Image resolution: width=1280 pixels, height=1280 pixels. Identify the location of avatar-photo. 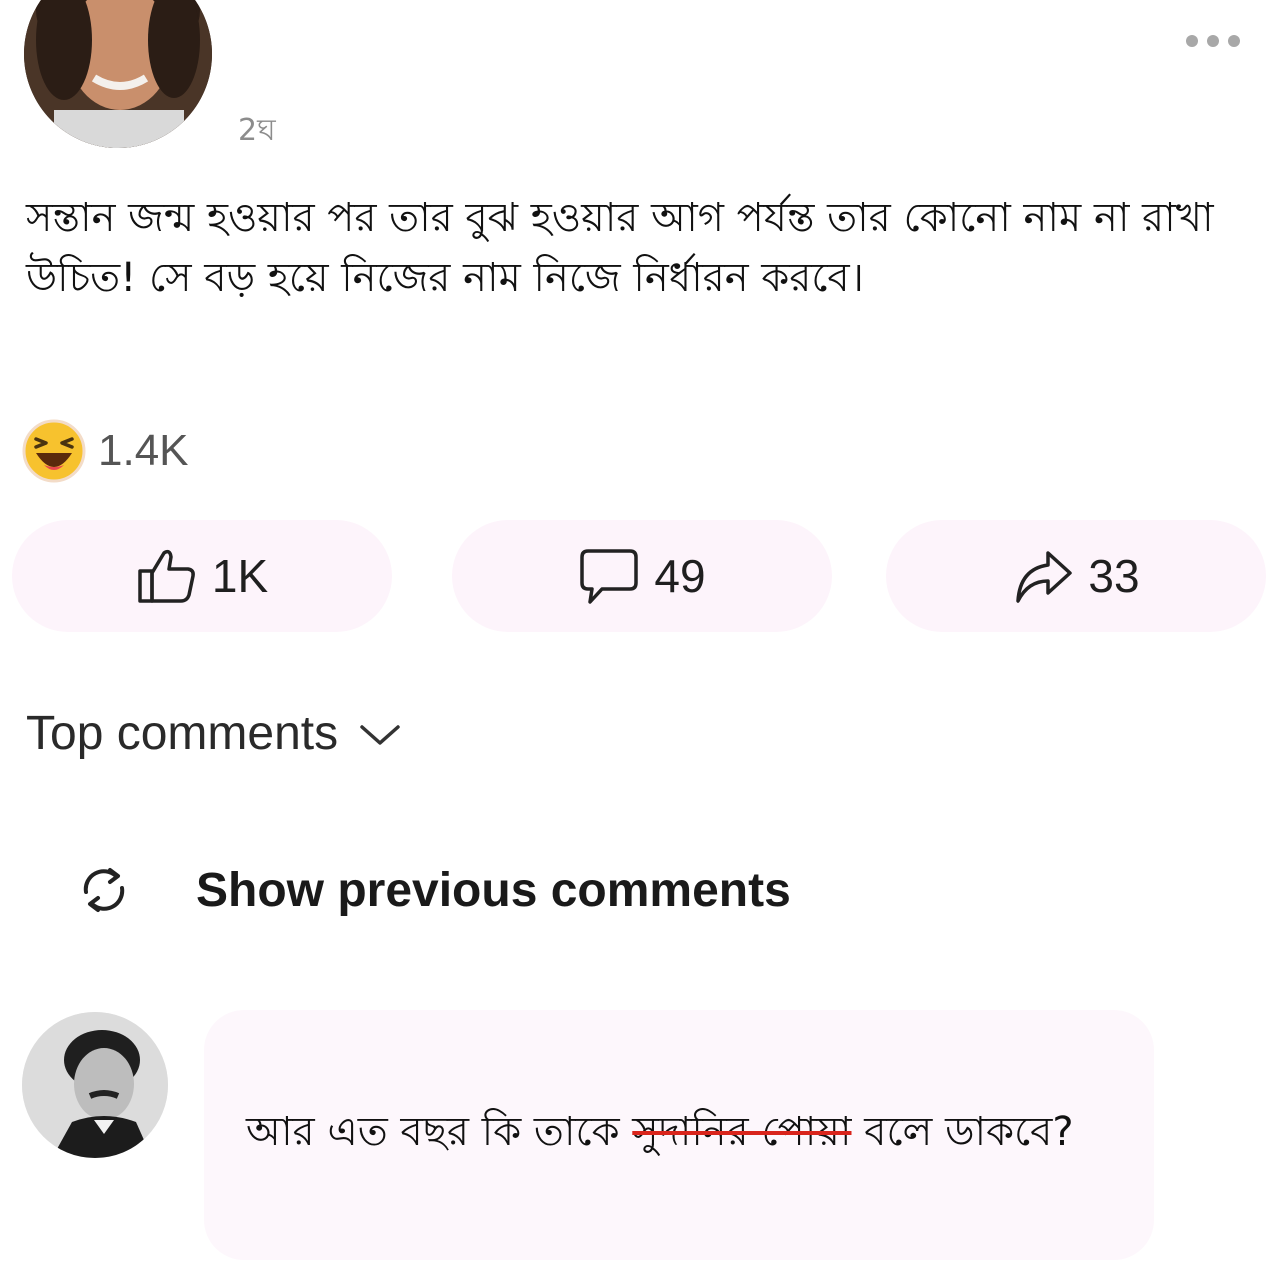
(118, 74).